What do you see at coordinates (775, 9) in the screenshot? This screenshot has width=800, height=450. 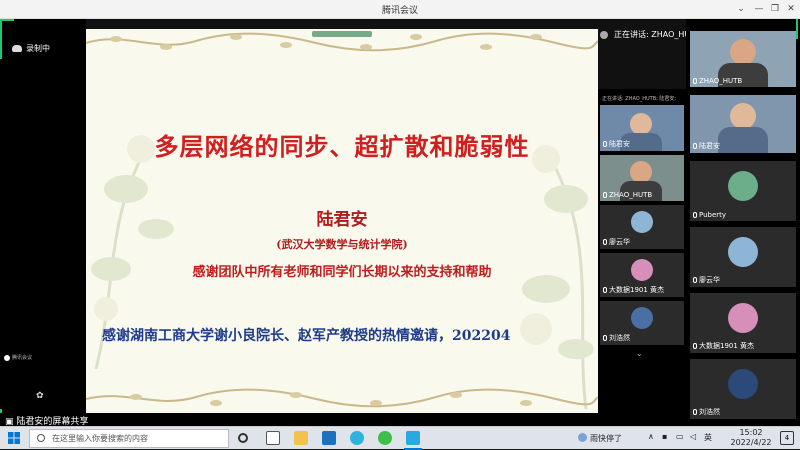 I see `restore-button: ❐` at bounding box center [775, 9].